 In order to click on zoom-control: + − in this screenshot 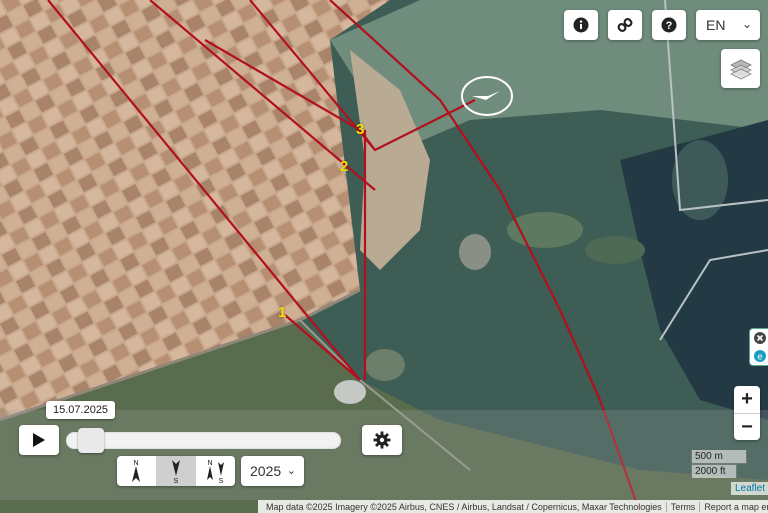, I will do `click(747, 413)`.